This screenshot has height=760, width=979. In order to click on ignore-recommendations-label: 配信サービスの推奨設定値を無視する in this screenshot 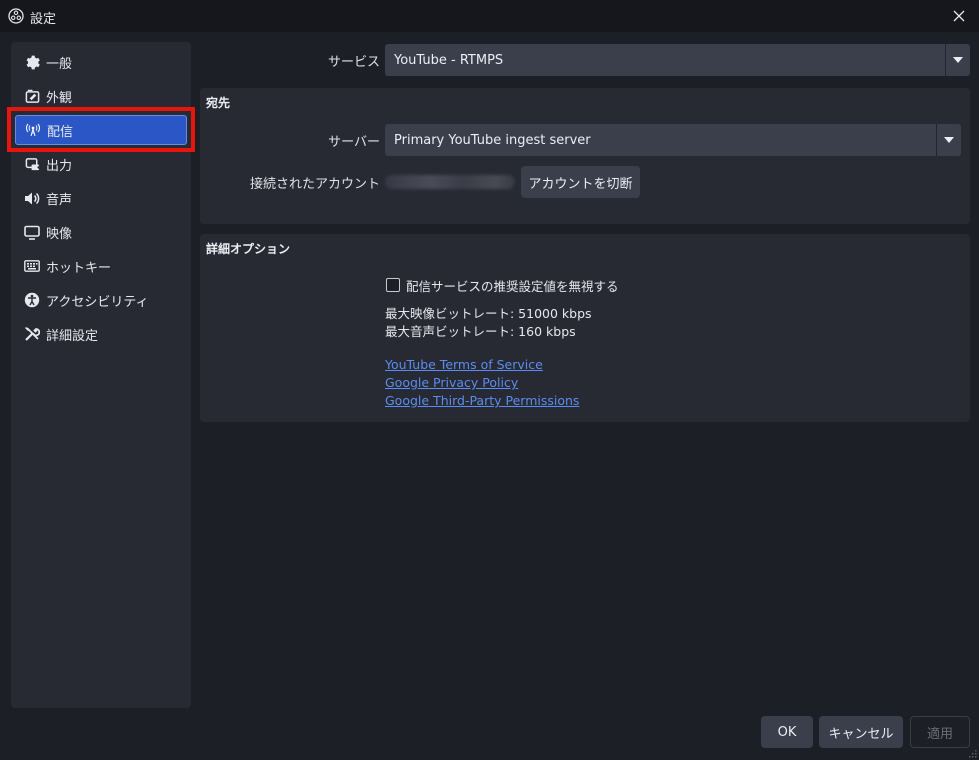, I will do `click(512, 285)`.